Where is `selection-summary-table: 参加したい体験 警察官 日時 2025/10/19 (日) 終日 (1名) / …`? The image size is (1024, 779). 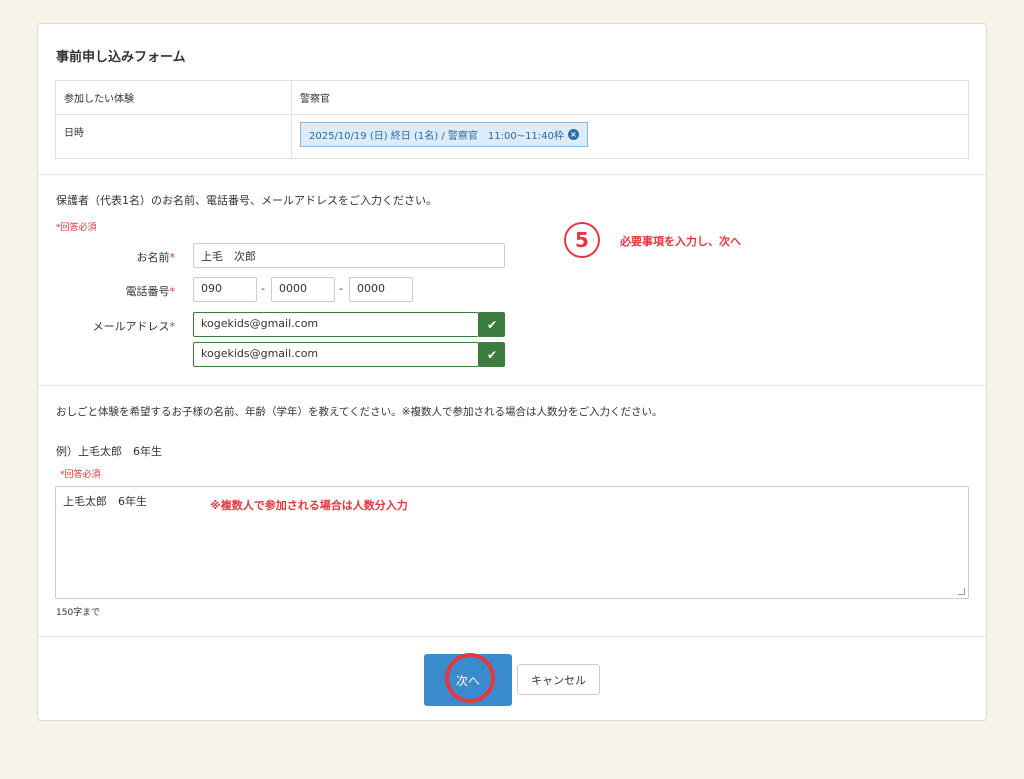
selection-summary-table: 参加したい体験 警察官 日時 2025/10/19 (日) 終日 (1名) / … is located at coordinates (512, 119).